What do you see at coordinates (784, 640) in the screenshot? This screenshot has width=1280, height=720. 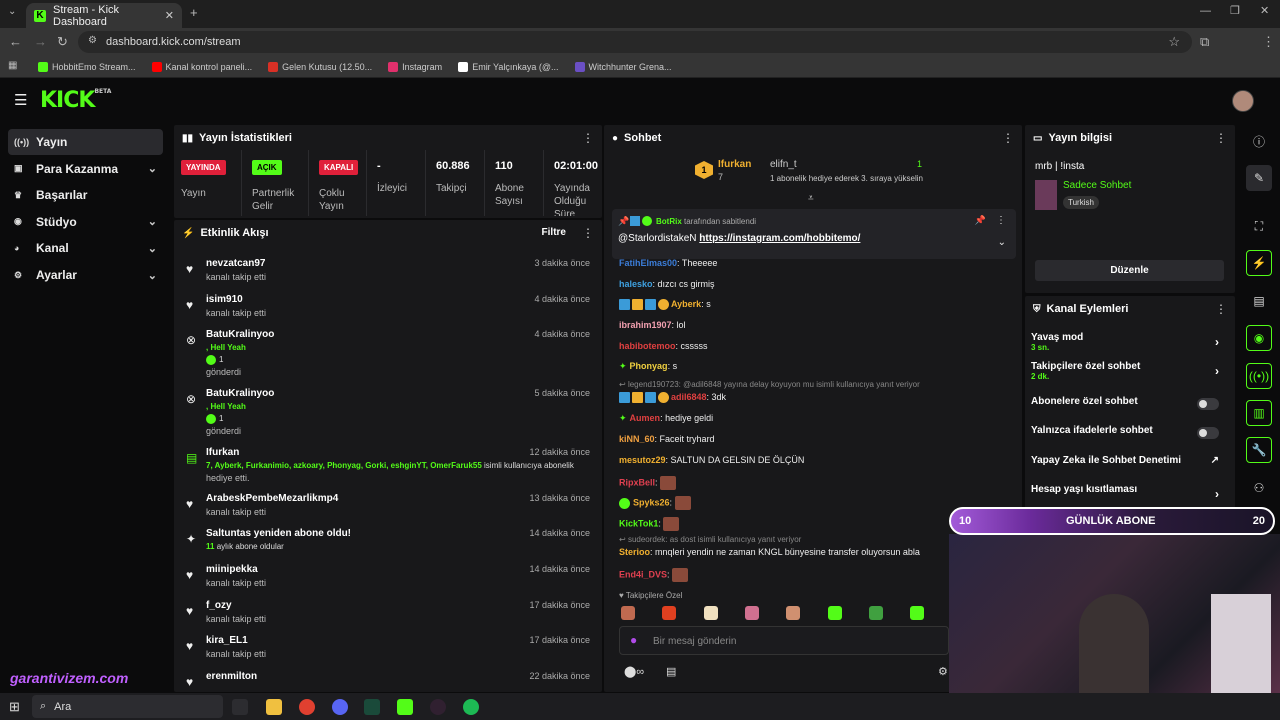 I see `chat-input: ● Bir mesaj gönderin` at bounding box center [784, 640].